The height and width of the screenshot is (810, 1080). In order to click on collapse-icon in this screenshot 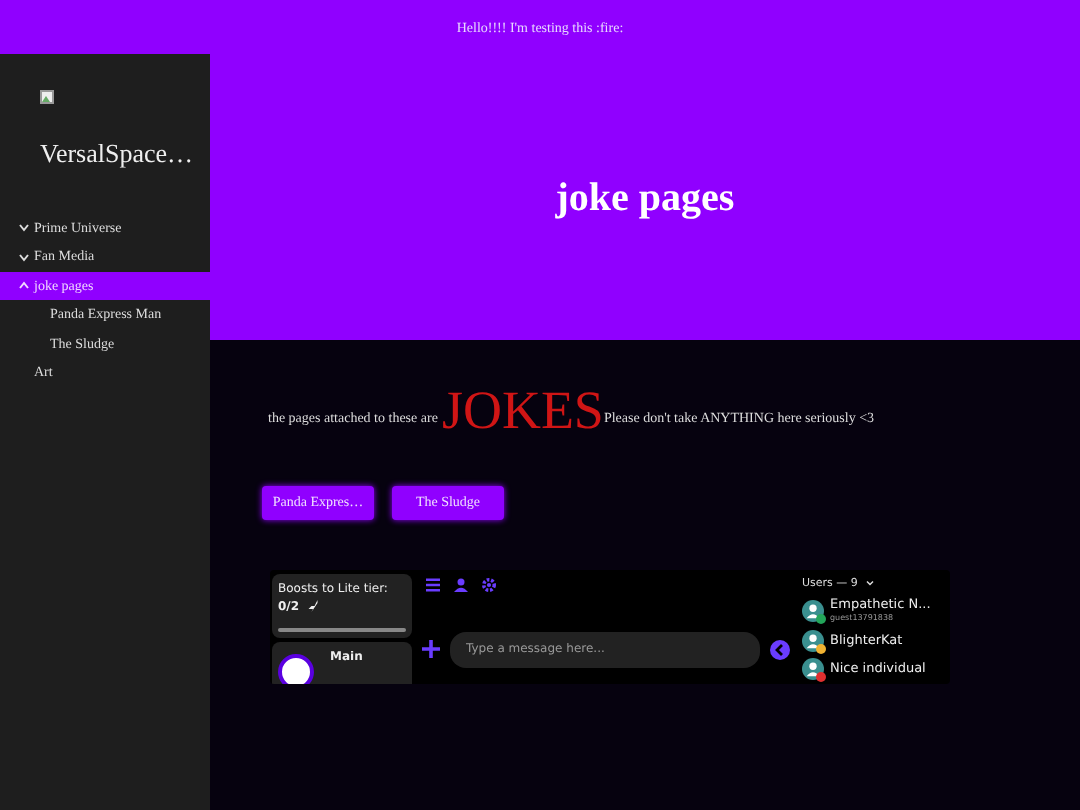, I will do `click(780, 649)`.